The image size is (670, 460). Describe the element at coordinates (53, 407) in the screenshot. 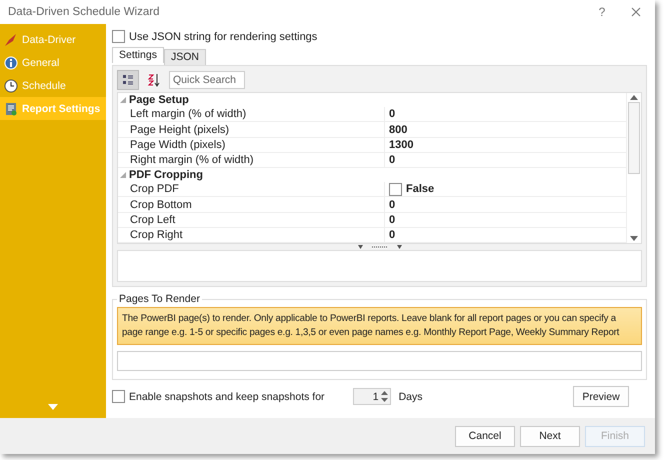

I see `down-arrow-icon` at that location.